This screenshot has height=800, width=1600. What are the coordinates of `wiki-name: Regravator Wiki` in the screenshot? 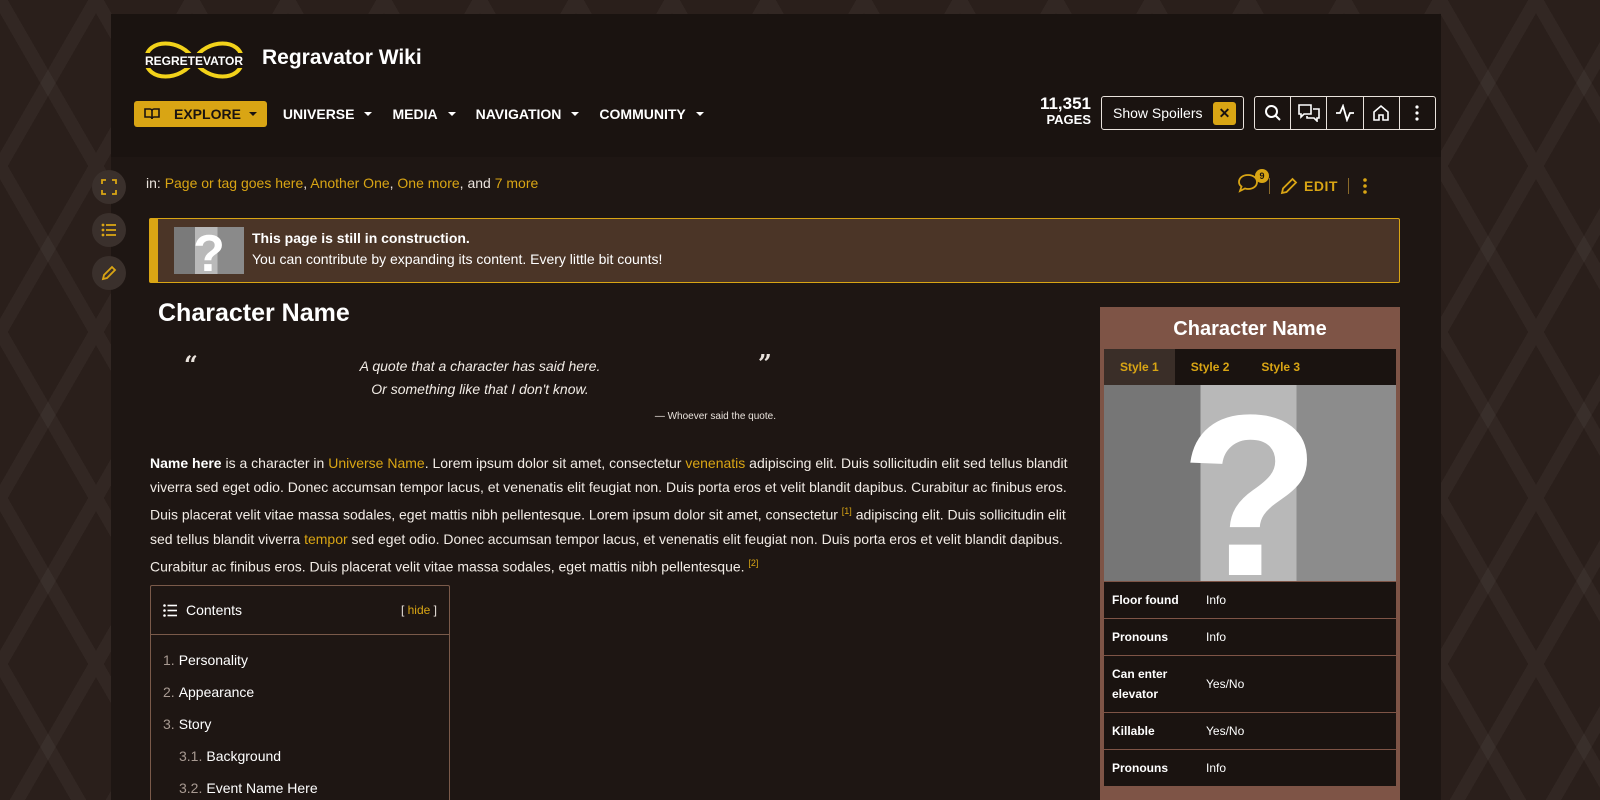 It's located at (342, 58).